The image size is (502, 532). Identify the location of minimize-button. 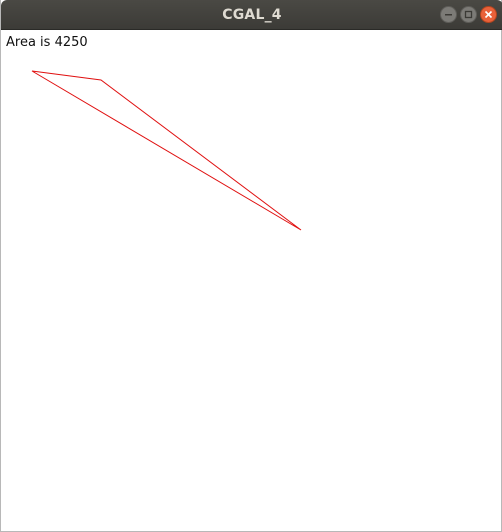
(448, 14).